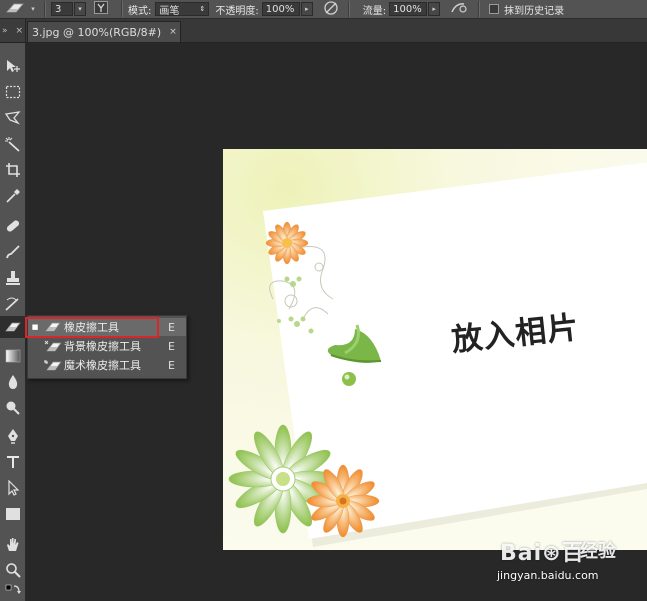  I want to click on eraser-preset-icon, so click(15, 9).